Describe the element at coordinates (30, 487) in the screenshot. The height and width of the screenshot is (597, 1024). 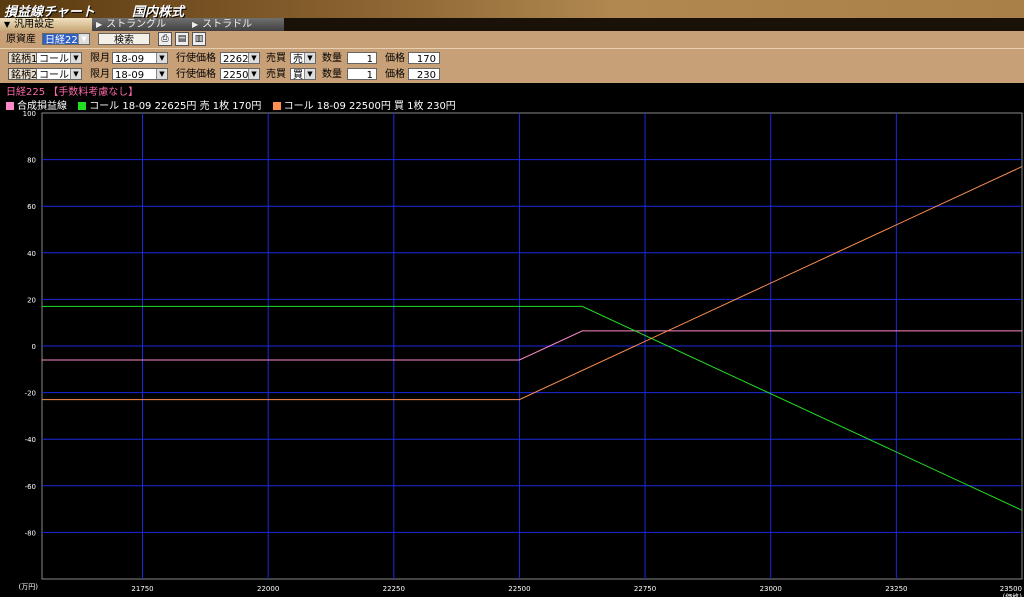
I see `y-tick-label: -60` at that location.